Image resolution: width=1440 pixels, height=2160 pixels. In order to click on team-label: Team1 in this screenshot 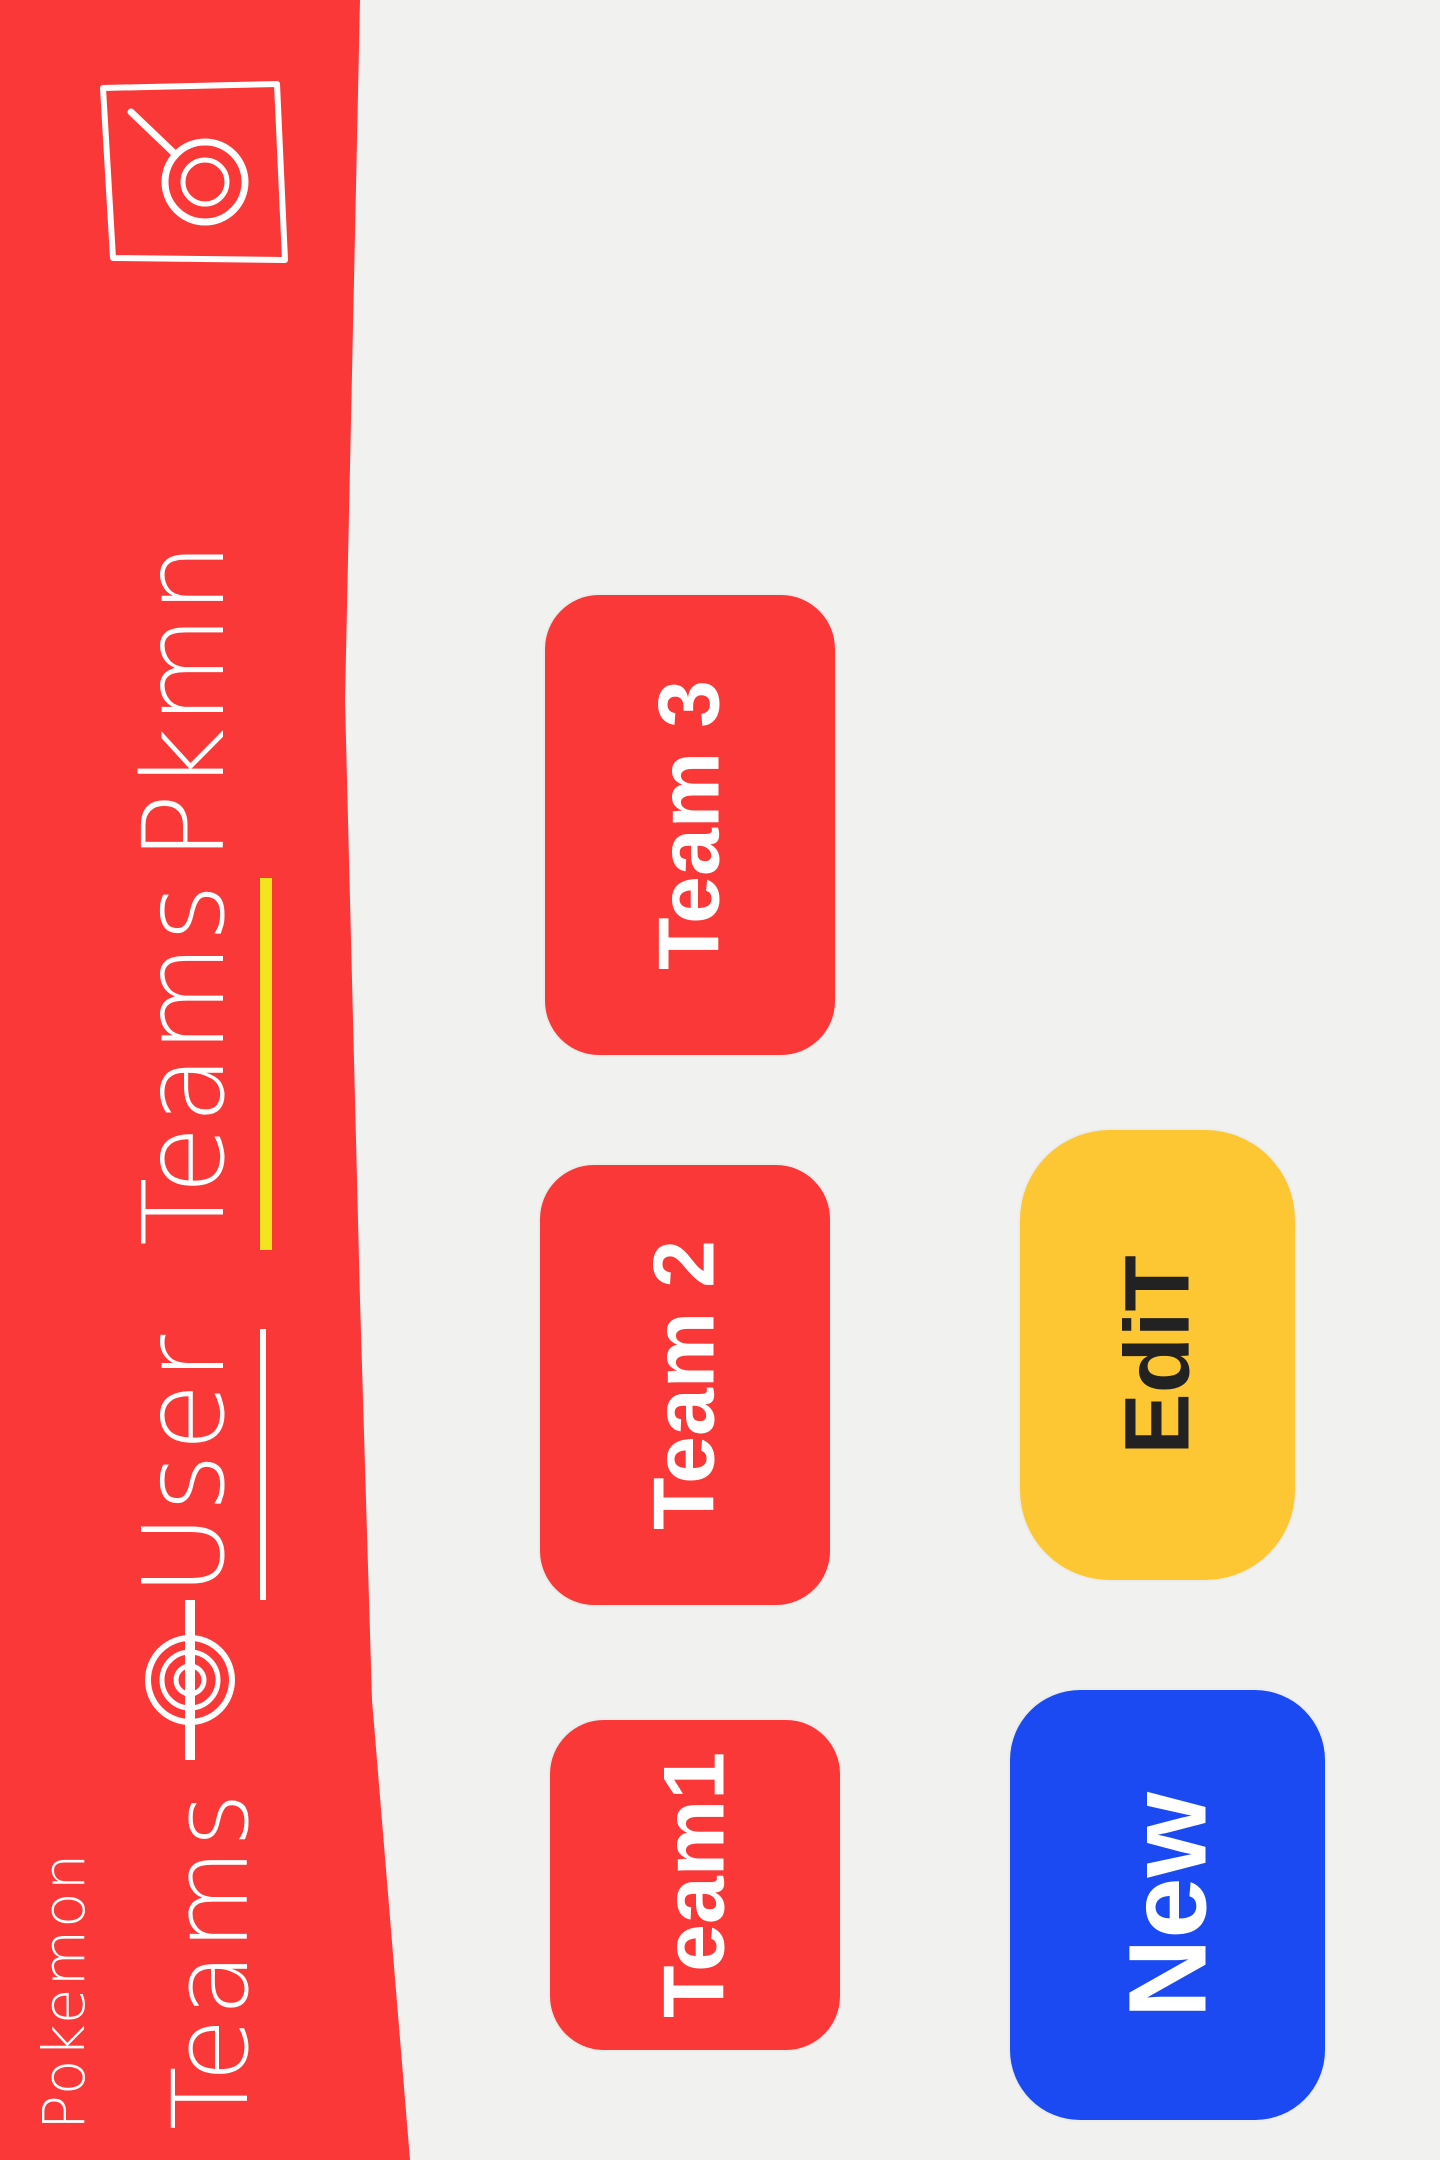, I will do `click(694, 1885)`.